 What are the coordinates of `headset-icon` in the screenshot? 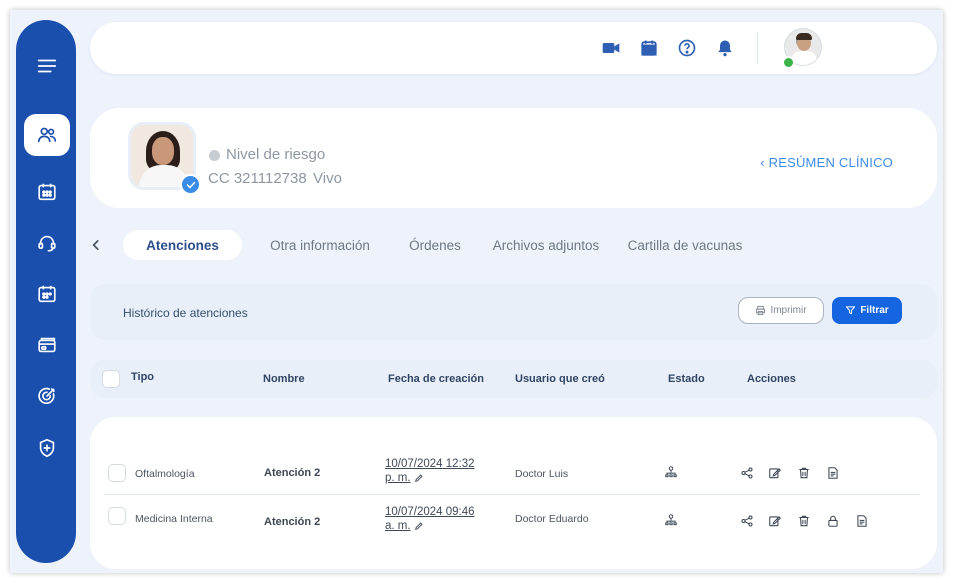 It's located at (47, 243).